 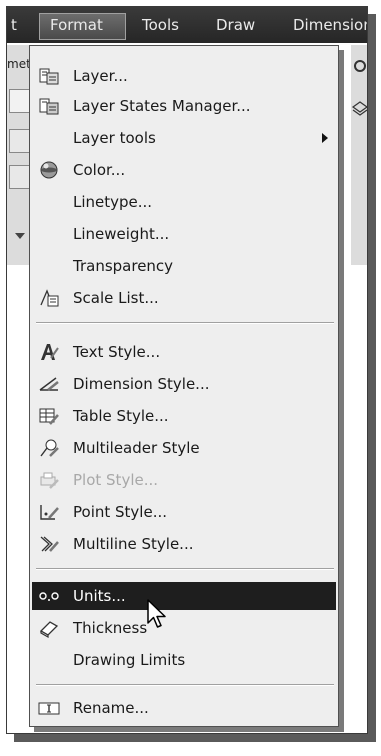 I want to click on text-style-icon, so click(x=50, y=352).